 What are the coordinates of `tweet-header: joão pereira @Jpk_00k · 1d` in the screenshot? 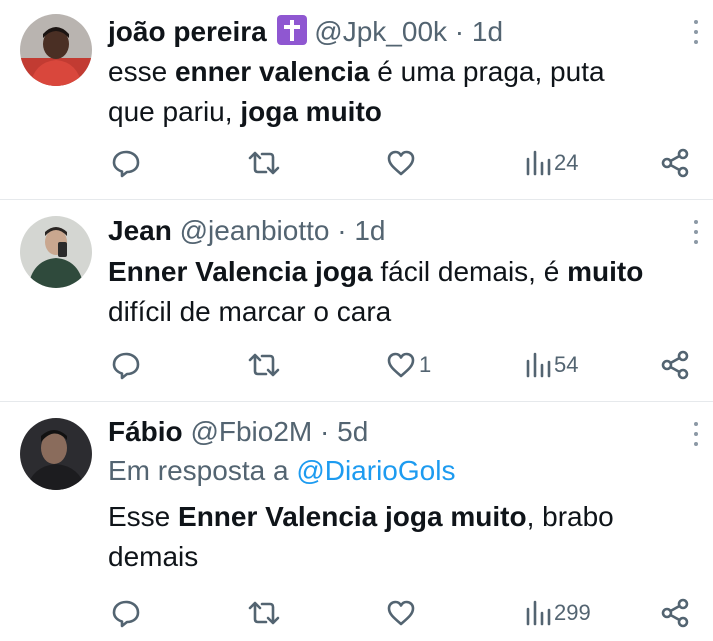 It's located at (403, 32).